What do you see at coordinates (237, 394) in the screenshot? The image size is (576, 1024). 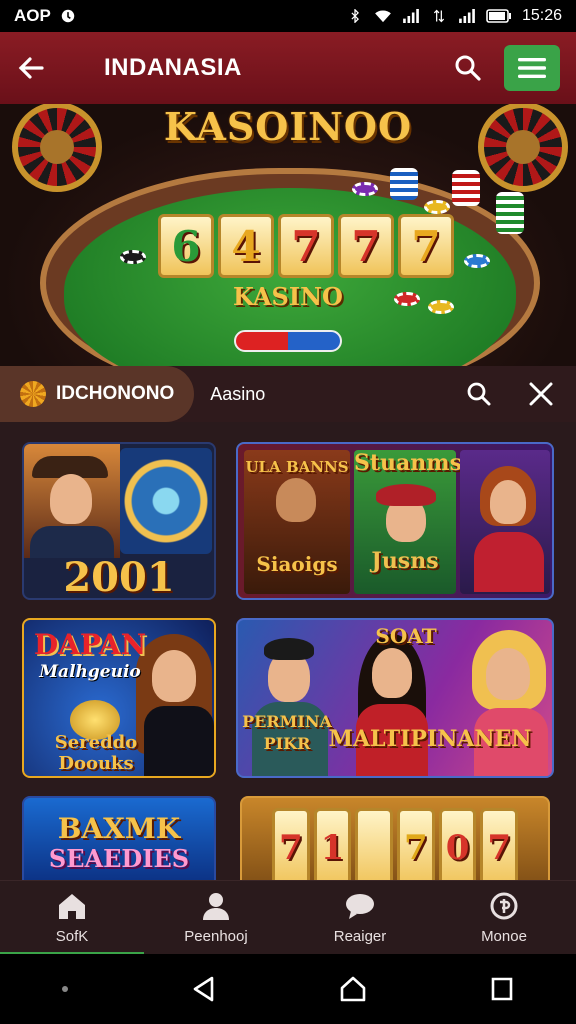 I see `category-label: Aasino` at bounding box center [237, 394].